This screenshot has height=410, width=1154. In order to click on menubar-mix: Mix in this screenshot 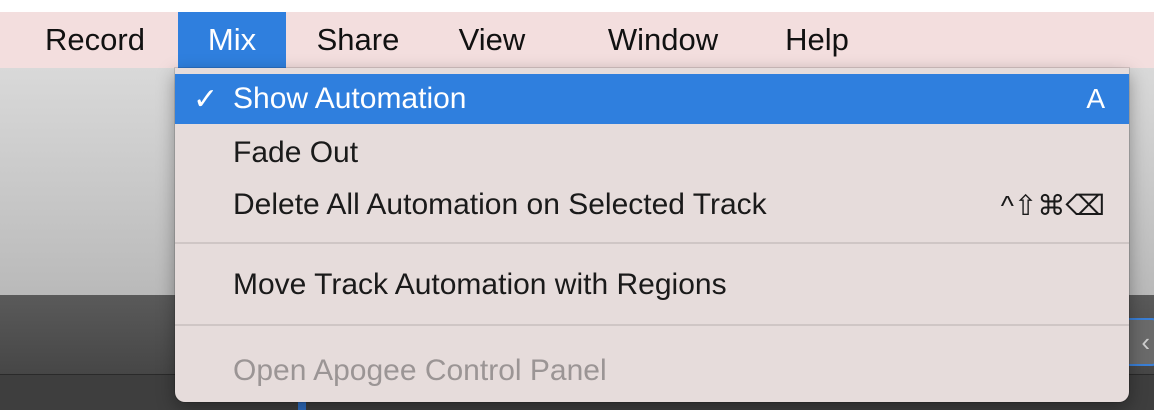, I will do `click(232, 40)`.